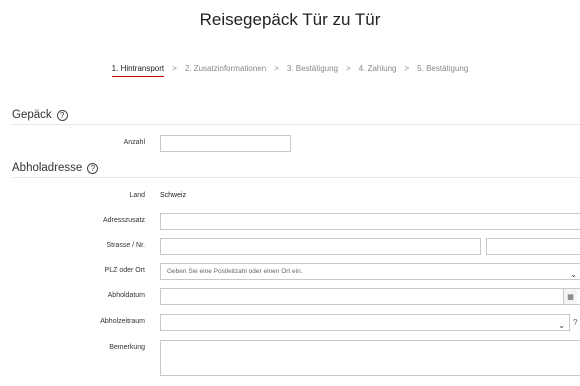 The image size is (580, 386). What do you see at coordinates (377, 68) in the screenshot?
I see `step-zahlung: 4. Zahlung` at bounding box center [377, 68].